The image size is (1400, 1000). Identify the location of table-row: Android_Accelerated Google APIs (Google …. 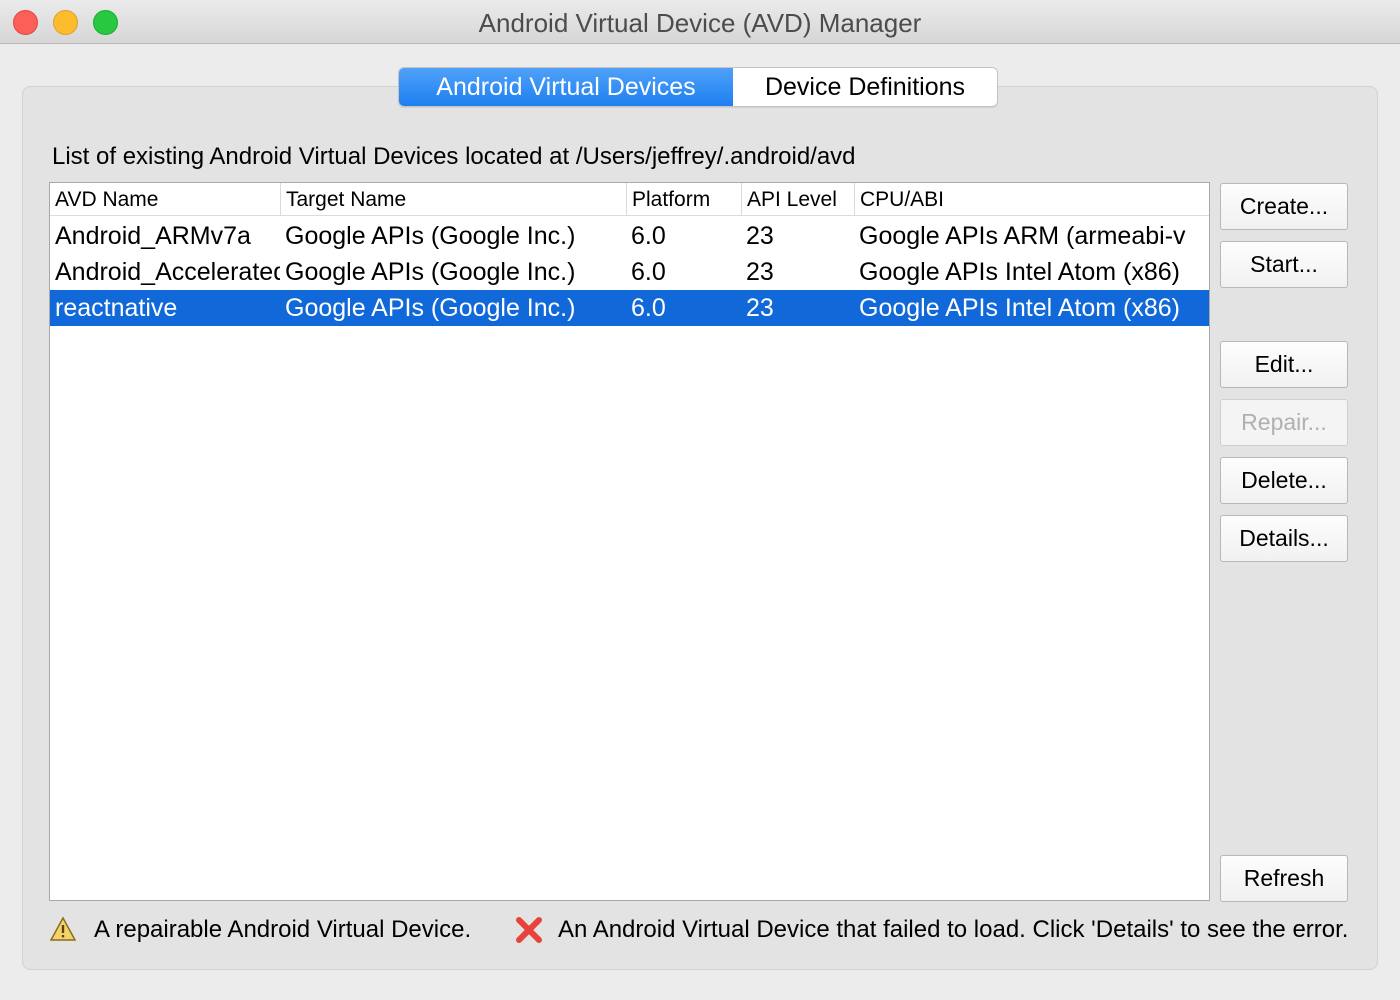
(629, 272).